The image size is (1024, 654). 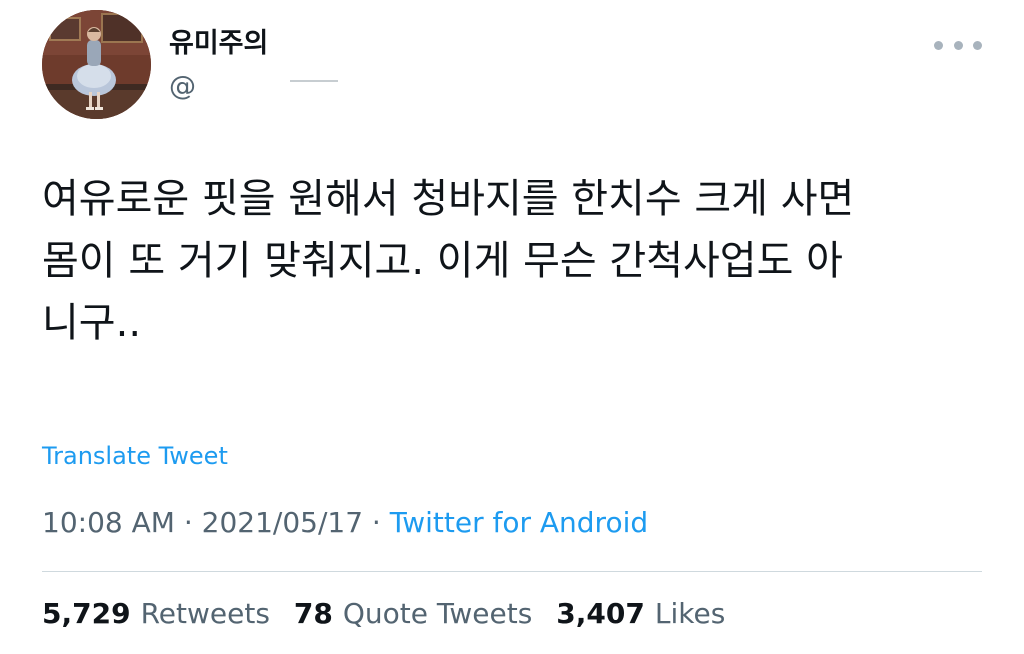 I want to click on more-options-button, so click(x=958, y=45).